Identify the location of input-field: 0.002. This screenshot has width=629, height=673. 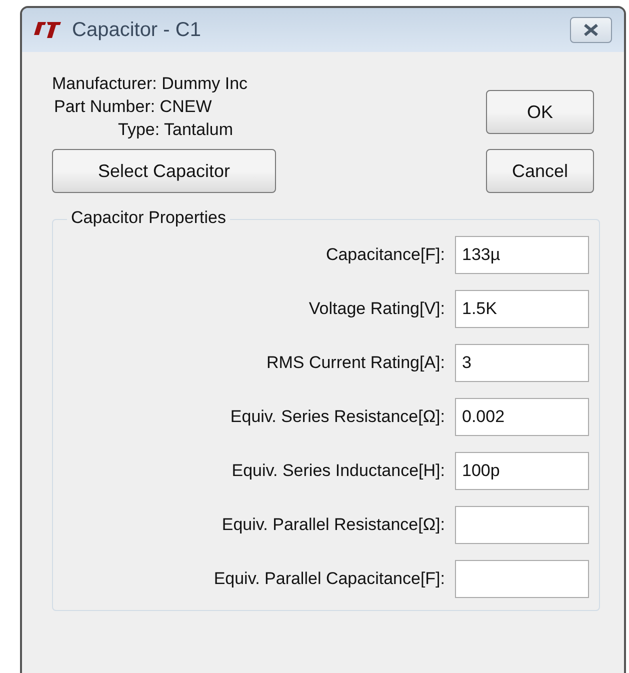
(522, 417).